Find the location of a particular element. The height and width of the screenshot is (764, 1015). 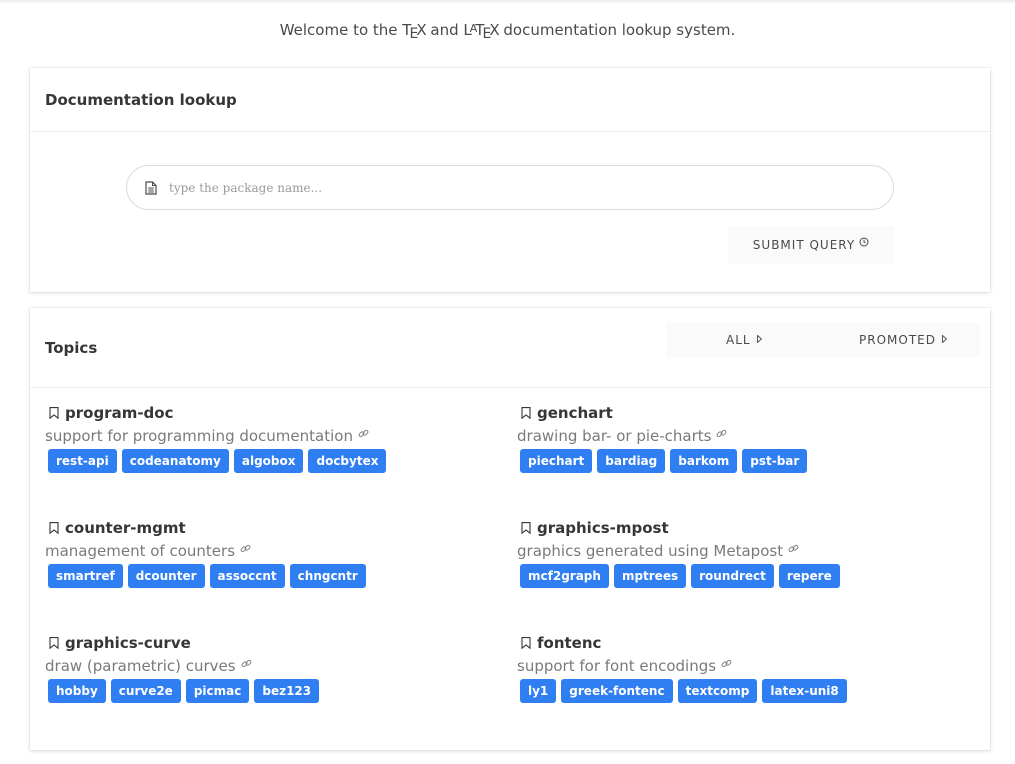

topic-description: management of counters is located at coordinates (148, 551).